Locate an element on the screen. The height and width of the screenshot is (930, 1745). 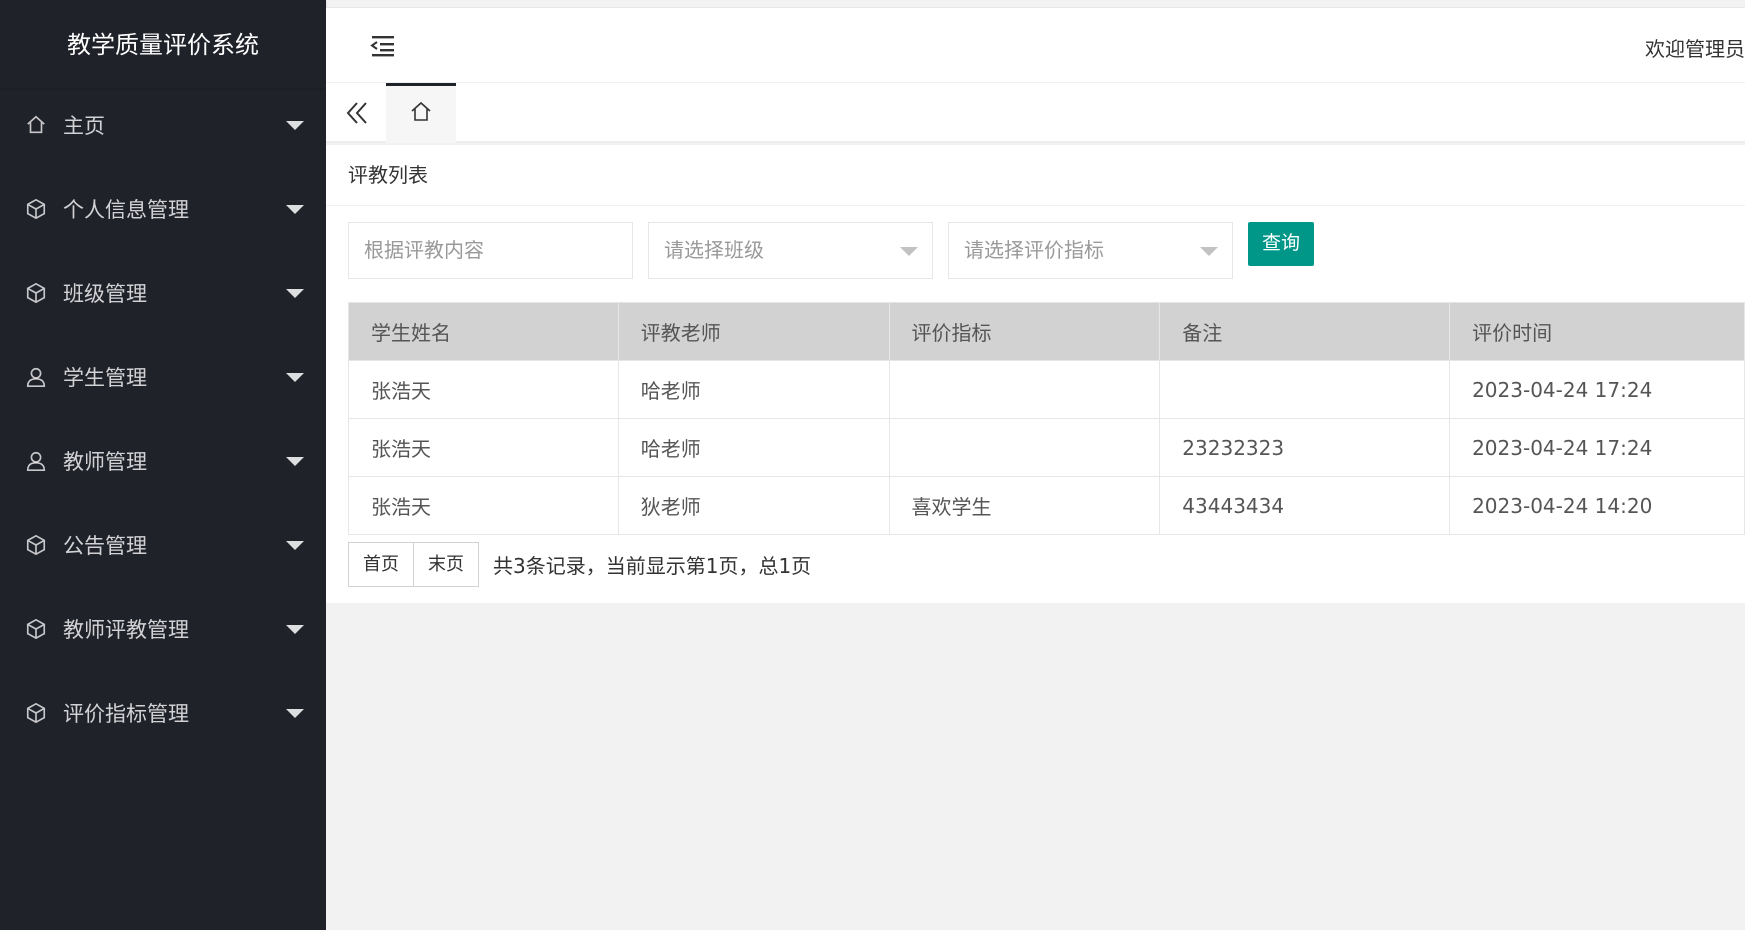
table-row: 张浩天 哈老师 23232323 2023-04-24 17:24 is located at coordinates (1046, 447).